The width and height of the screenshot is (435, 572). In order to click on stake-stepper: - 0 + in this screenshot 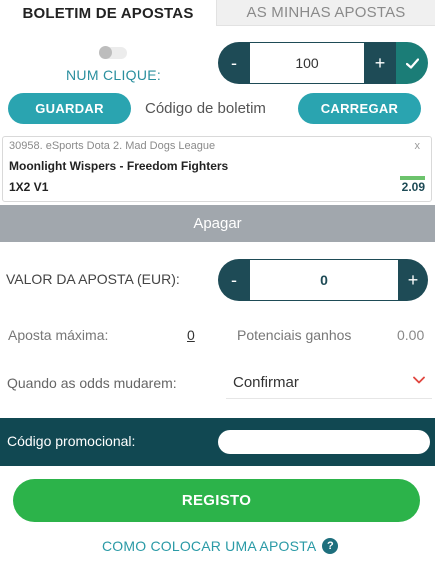, I will do `click(323, 280)`.